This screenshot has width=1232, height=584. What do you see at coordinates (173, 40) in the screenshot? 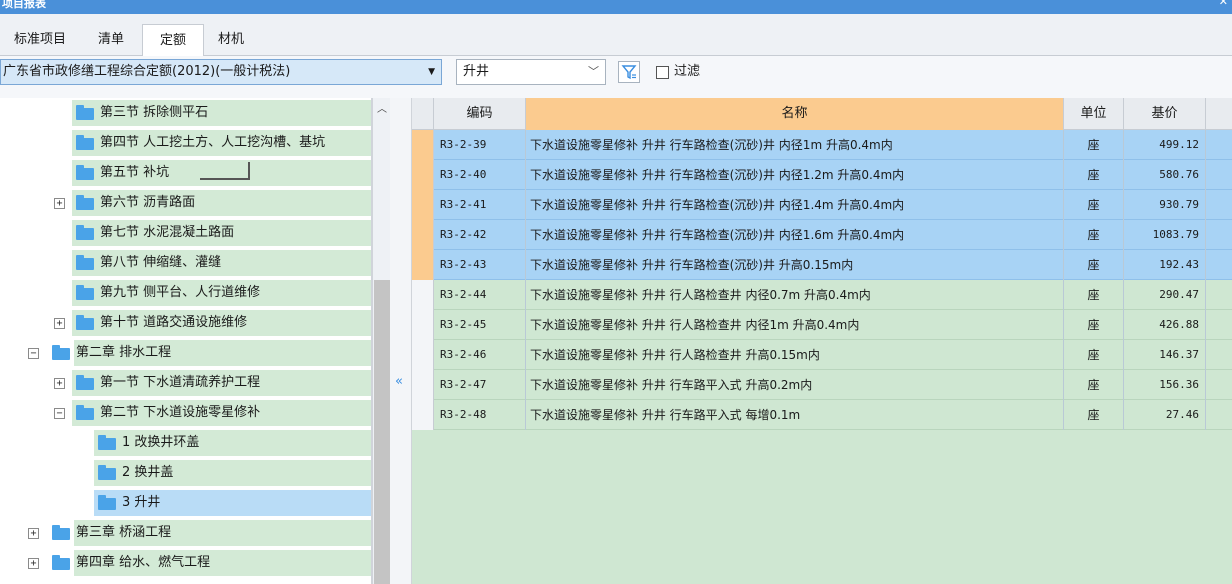
I see `tab-quota: 定额` at bounding box center [173, 40].